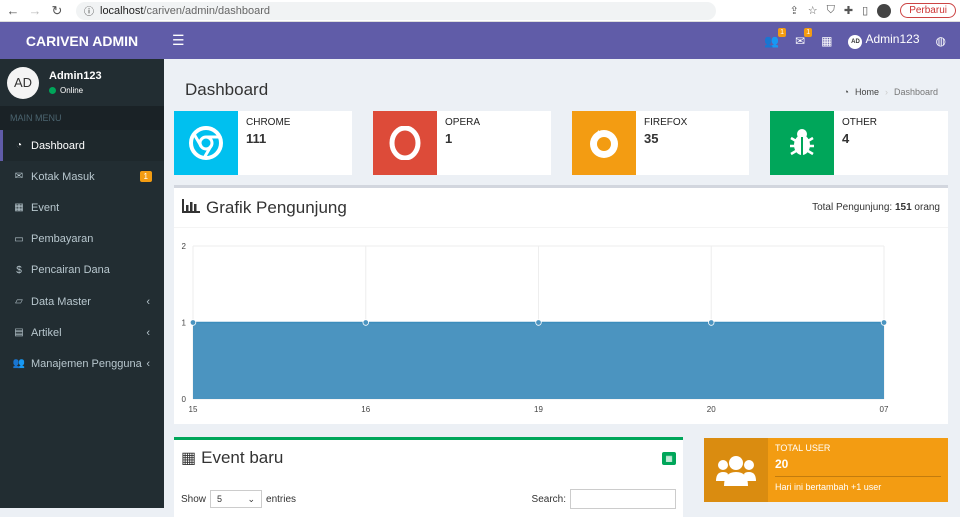  What do you see at coordinates (35, 10) in the screenshot?
I see `forward-icon: →` at bounding box center [35, 10].